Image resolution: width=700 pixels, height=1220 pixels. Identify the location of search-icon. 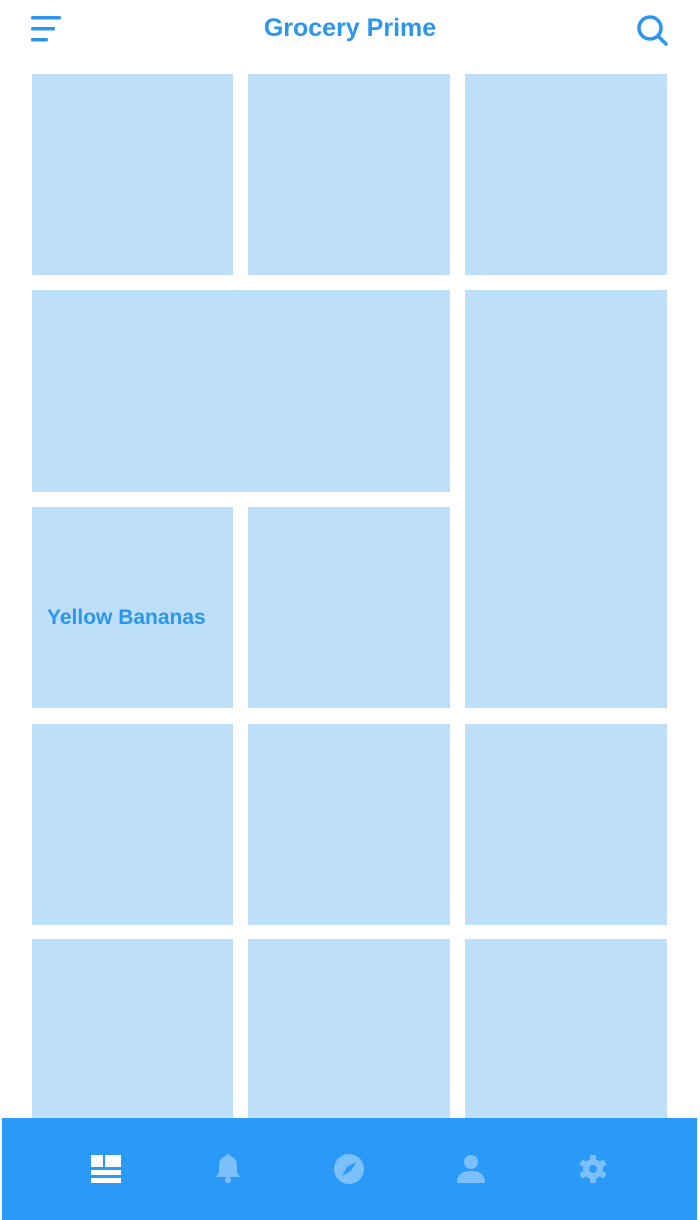
(652, 30).